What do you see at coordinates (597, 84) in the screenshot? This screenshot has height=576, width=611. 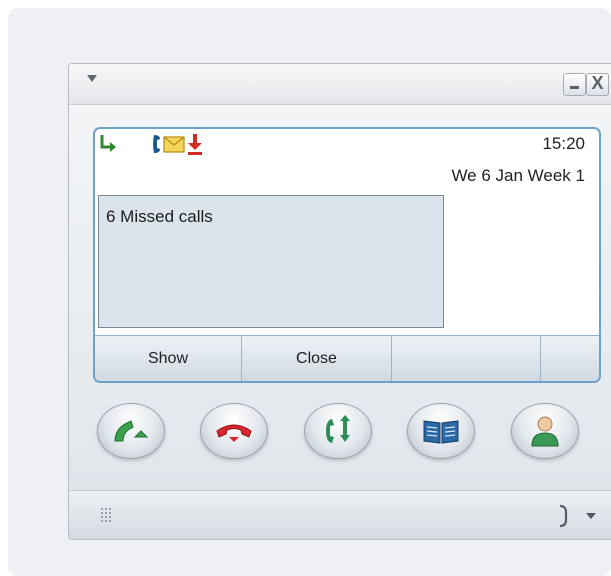 I see `close-window-button: X` at bounding box center [597, 84].